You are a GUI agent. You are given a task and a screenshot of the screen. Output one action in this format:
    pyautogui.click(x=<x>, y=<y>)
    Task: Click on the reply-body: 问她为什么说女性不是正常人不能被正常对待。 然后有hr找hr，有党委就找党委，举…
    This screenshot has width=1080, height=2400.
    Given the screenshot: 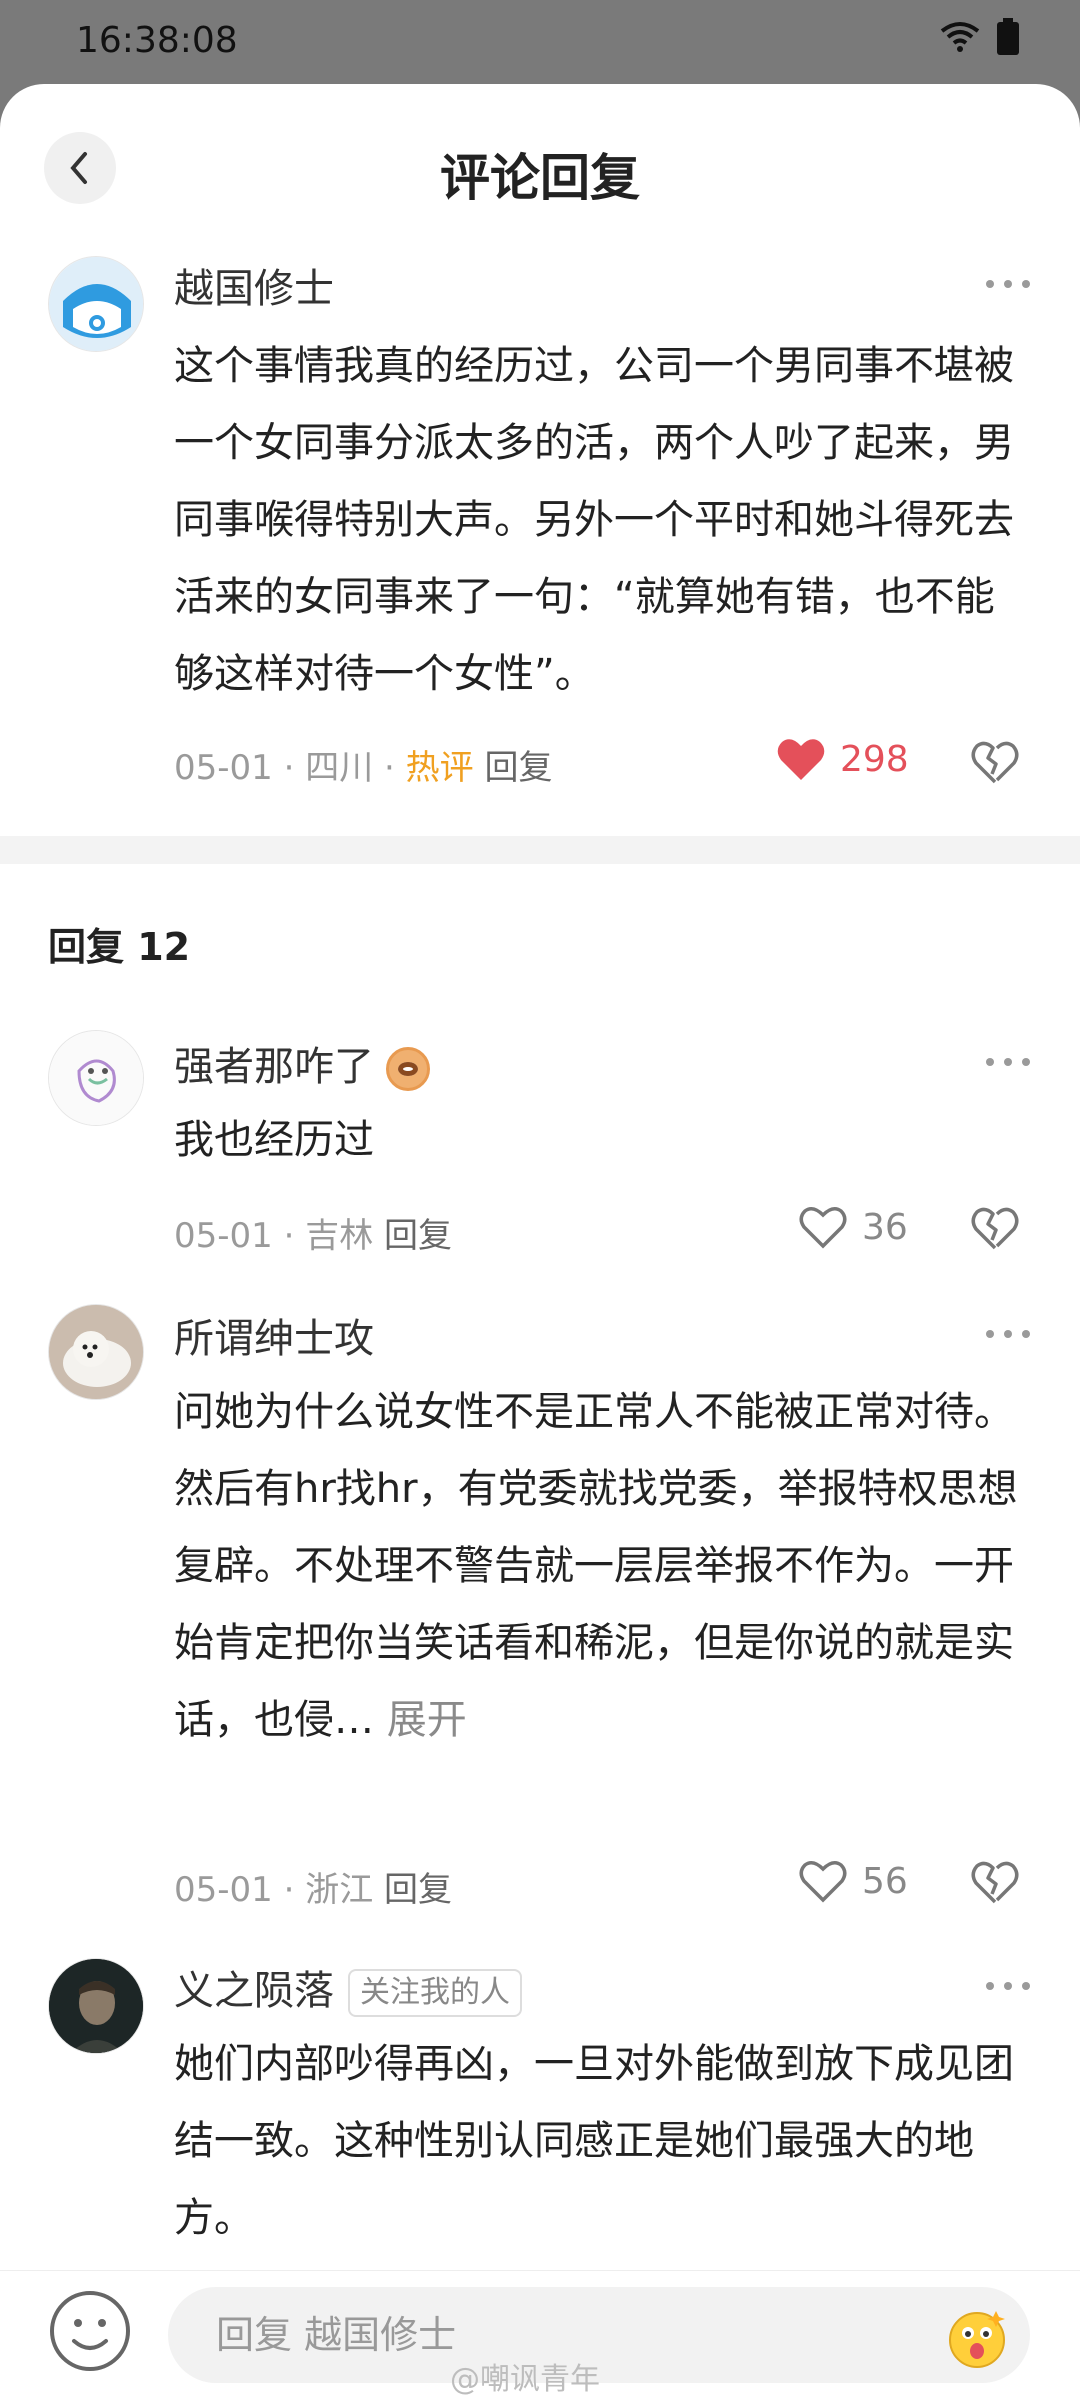 What is the action you would take?
    pyautogui.click(x=596, y=1566)
    